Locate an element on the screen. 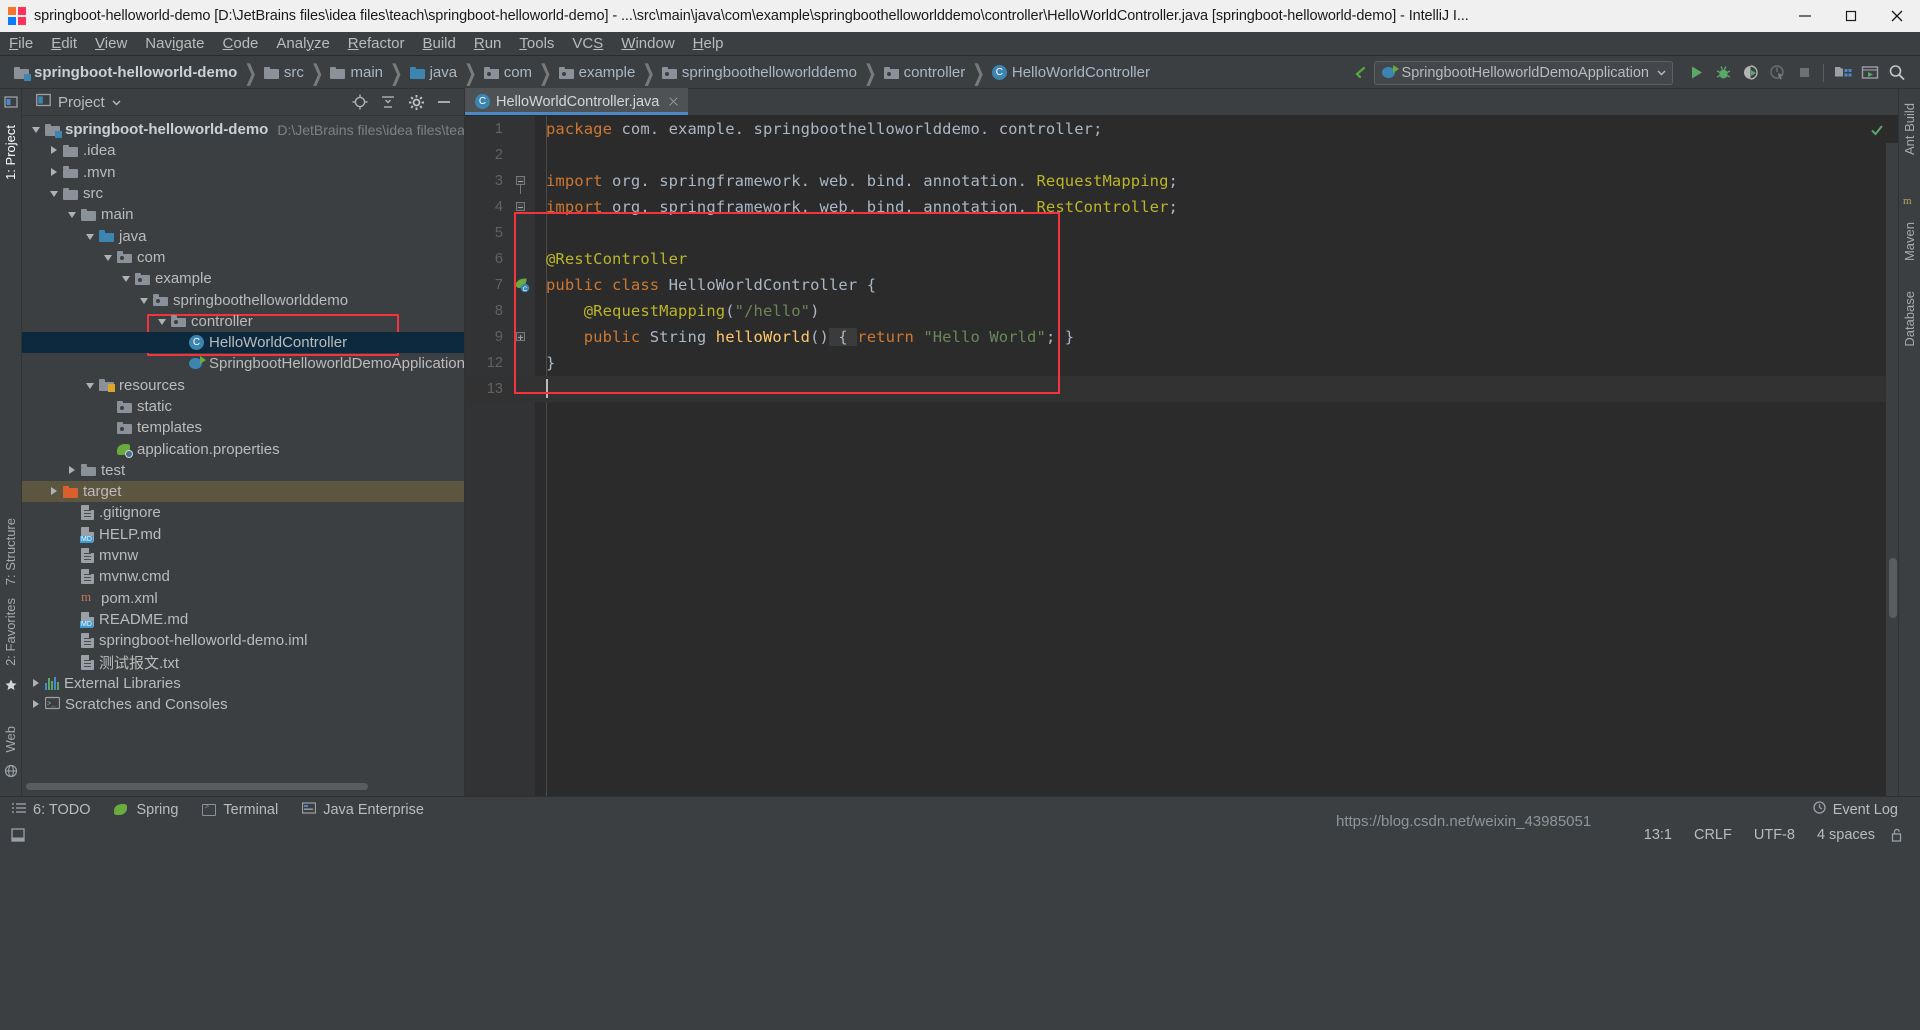  tree-node-controller: controller is located at coordinates (243, 321).